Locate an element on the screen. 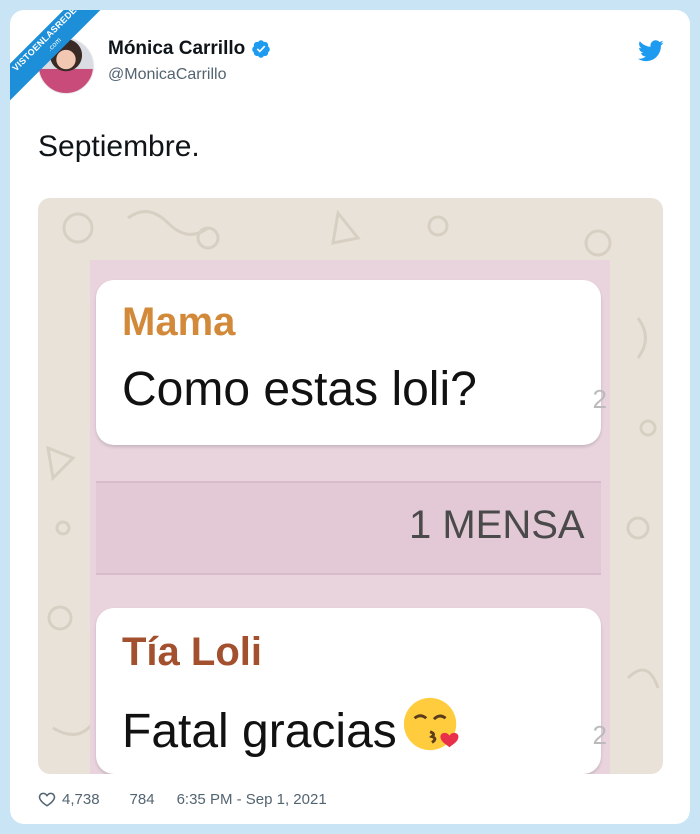  tweet-timestamp: 6:35 PM - Sep 1, 2021 is located at coordinates (252, 799).